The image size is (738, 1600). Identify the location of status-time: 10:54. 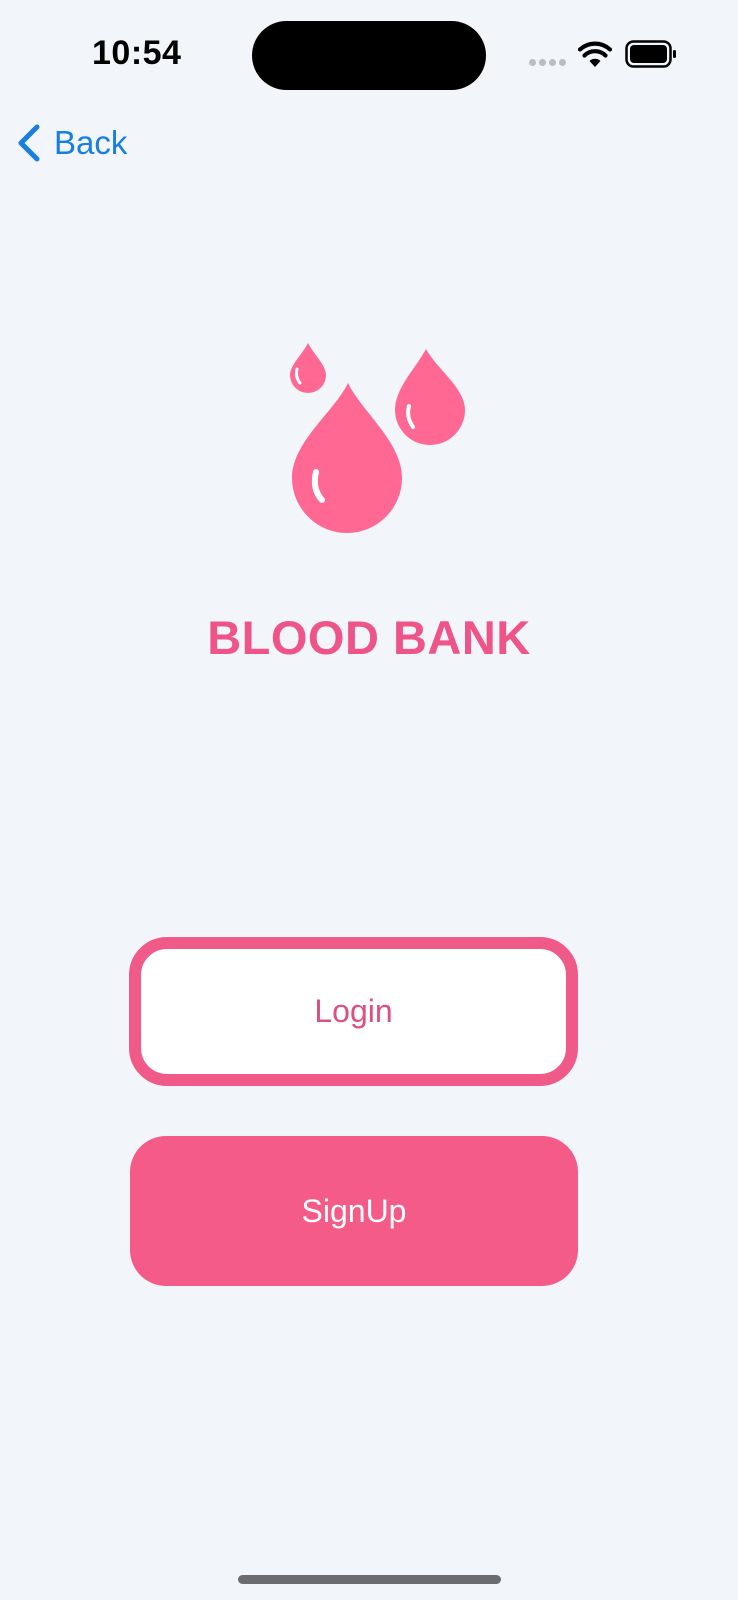
(137, 53).